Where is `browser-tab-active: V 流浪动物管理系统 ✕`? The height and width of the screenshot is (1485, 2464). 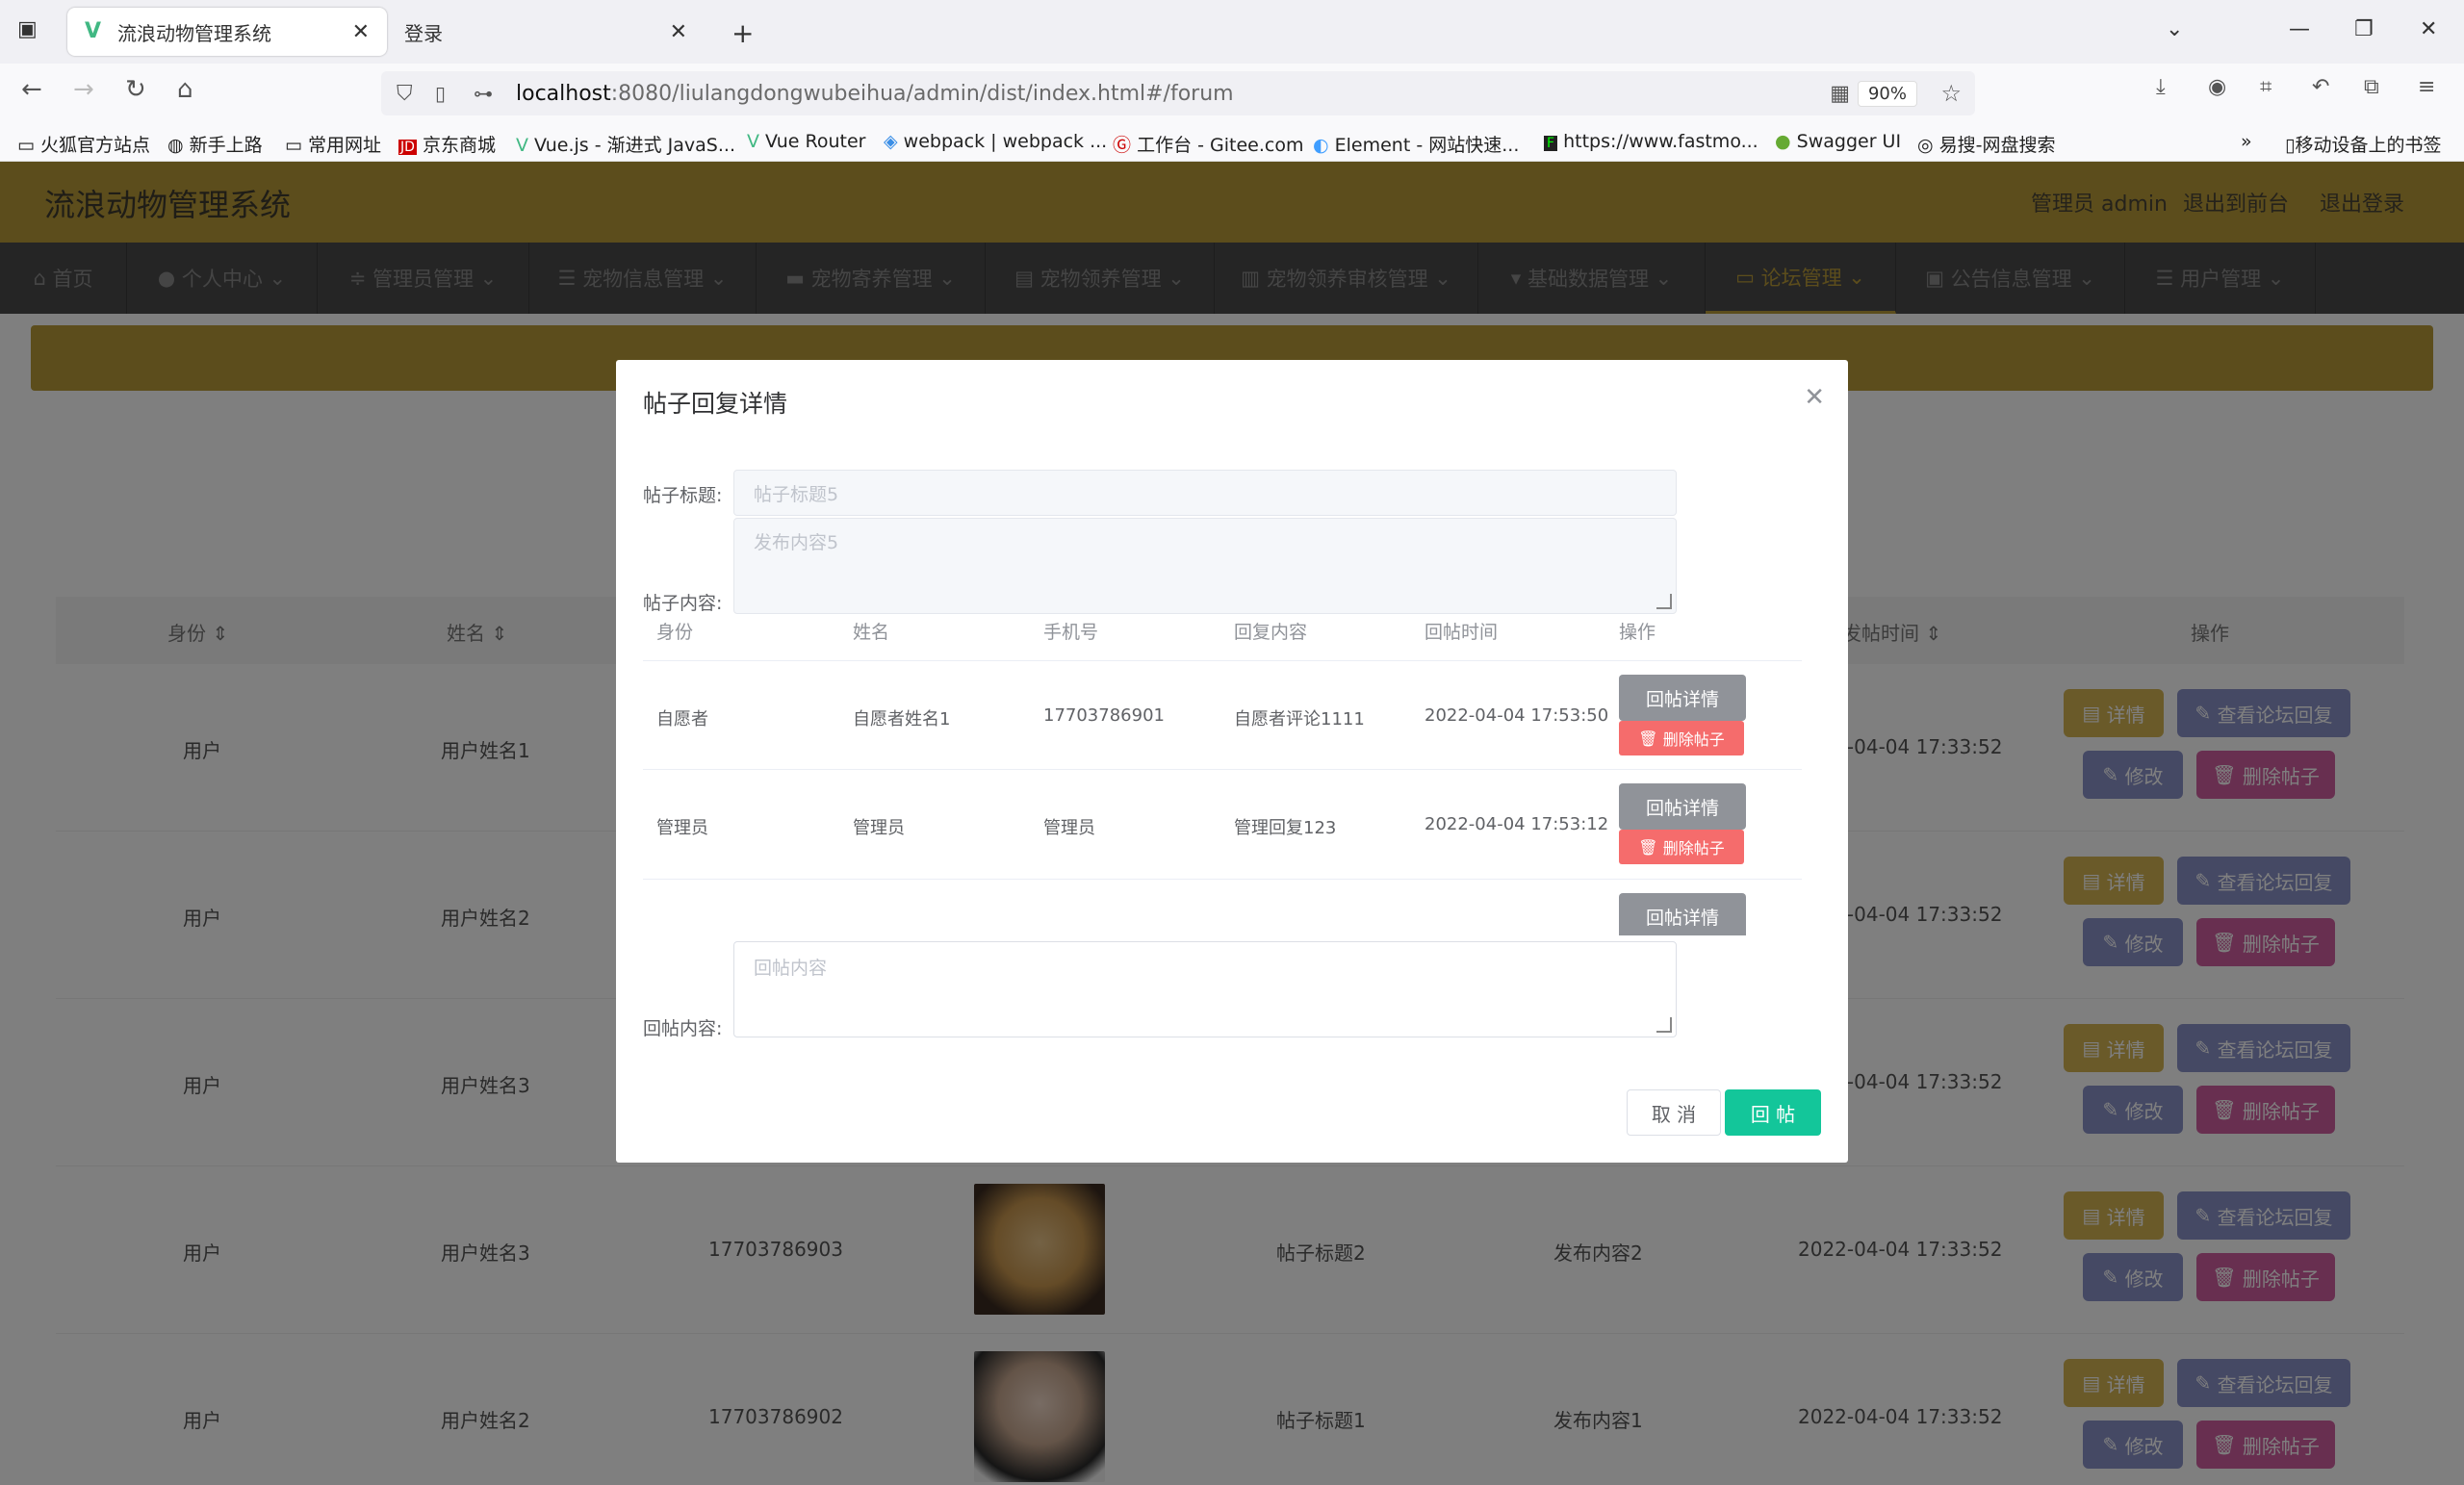
browser-tab-active: V 流浪动物管理系统 ✕ is located at coordinates (227, 32).